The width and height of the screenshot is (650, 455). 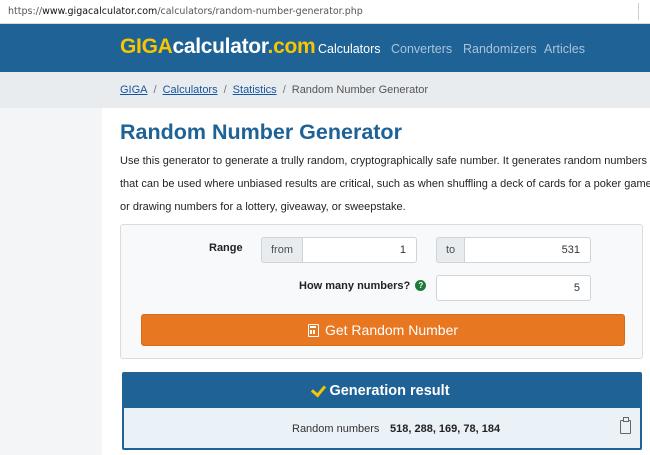 What do you see at coordinates (319, 389) in the screenshot?
I see `checkmark-icon` at bounding box center [319, 389].